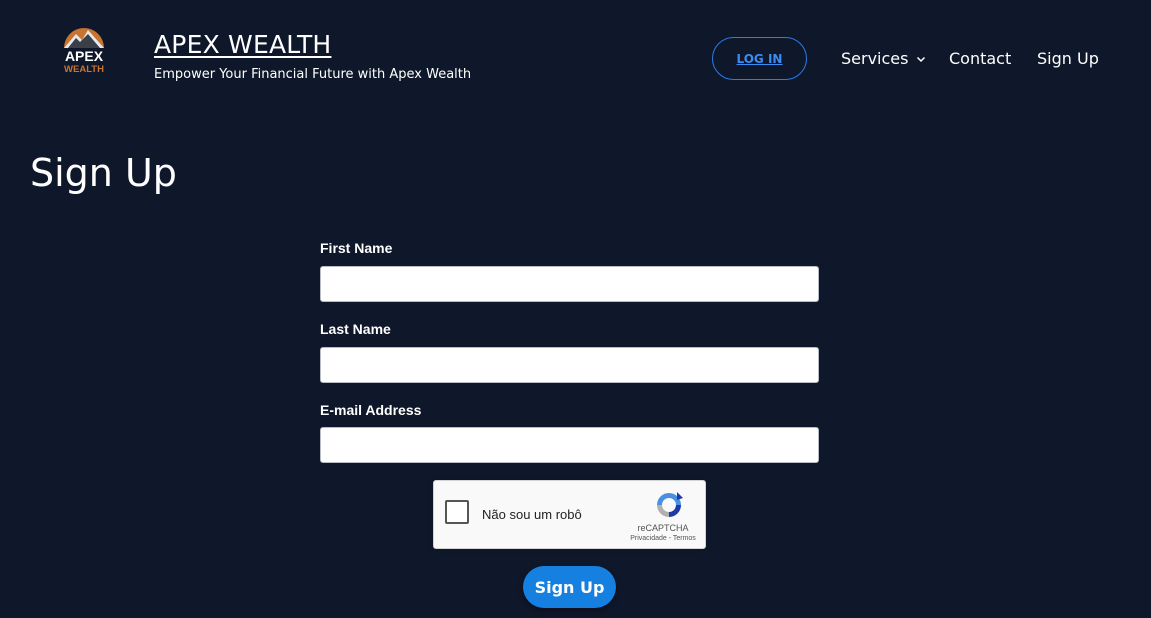 Image resolution: width=1151 pixels, height=618 pixels. Describe the element at coordinates (532, 514) in the screenshot. I see `recaptcha-label: Não sou um robô` at that location.